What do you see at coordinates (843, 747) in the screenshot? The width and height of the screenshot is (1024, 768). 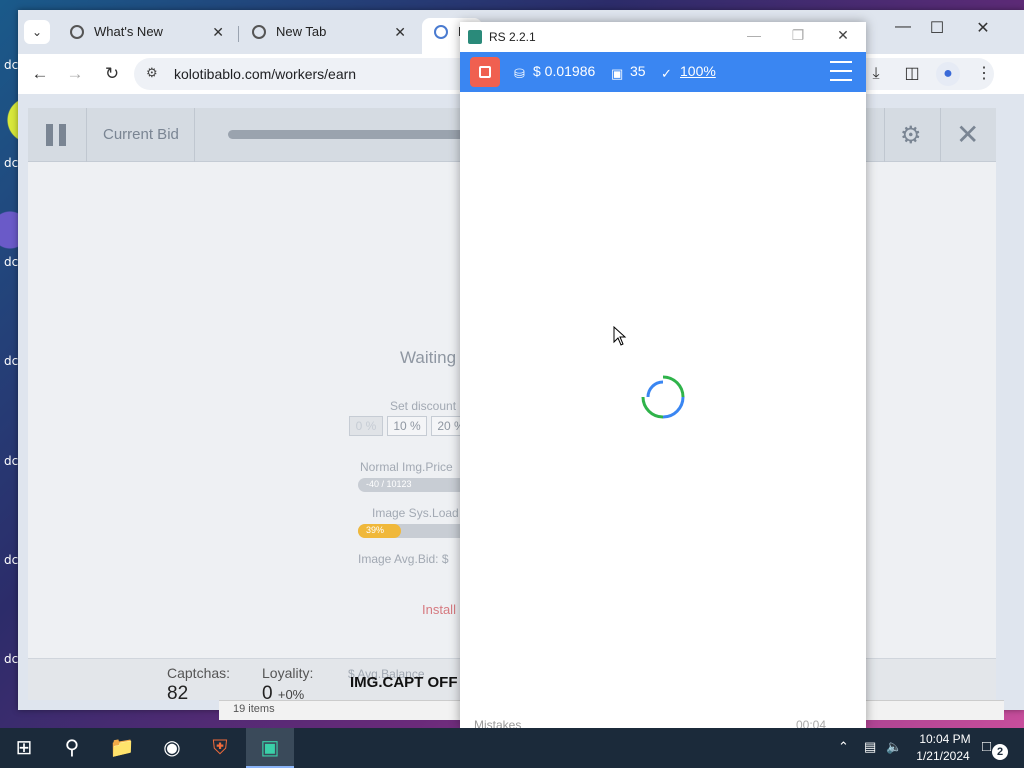 I see `tray-chevron-icon: ⌃` at bounding box center [843, 747].